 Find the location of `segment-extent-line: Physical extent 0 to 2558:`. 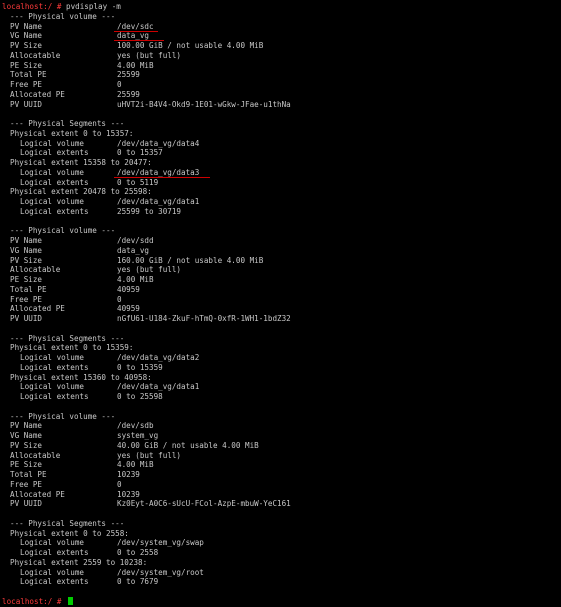

segment-extent-line: Physical extent 0 to 2558: is located at coordinates (69, 533).